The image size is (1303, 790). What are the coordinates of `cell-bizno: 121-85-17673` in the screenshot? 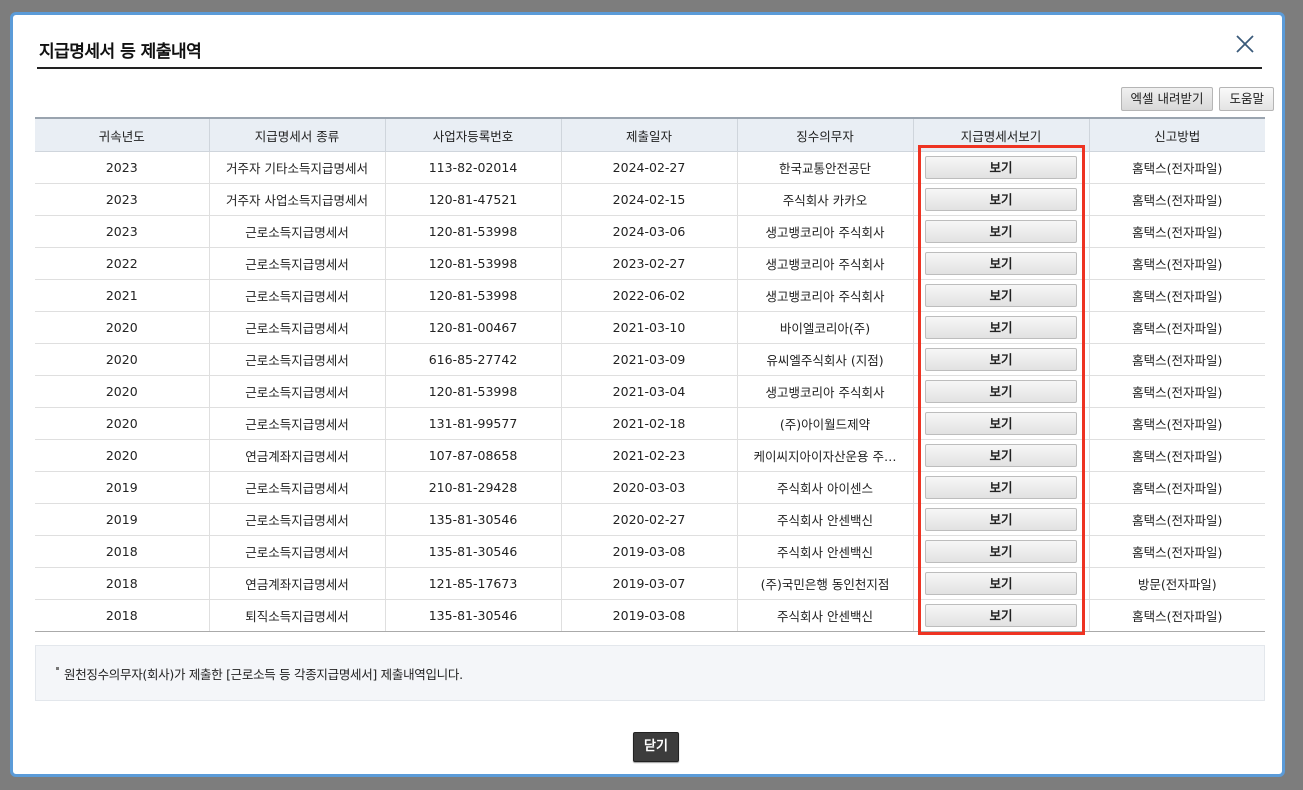 It's located at (473, 583).